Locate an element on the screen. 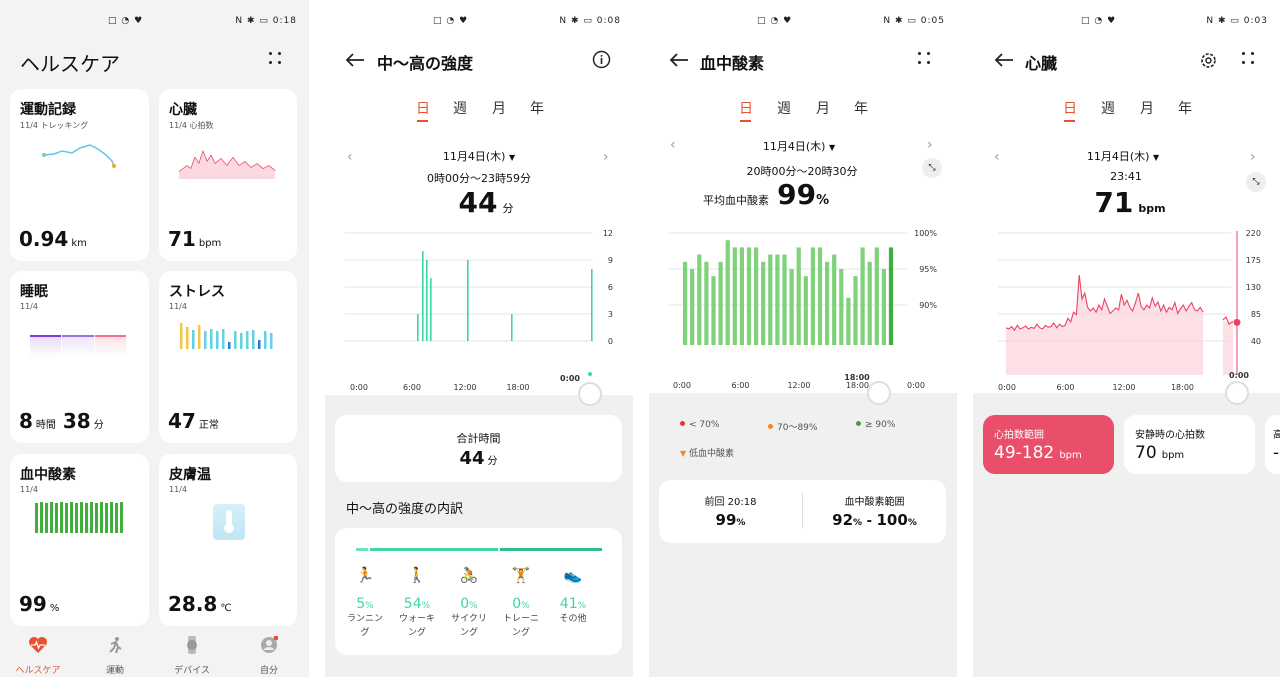  card-sleep: 睡眠 11/4 8 時間 38 分 is located at coordinates (79, 357).